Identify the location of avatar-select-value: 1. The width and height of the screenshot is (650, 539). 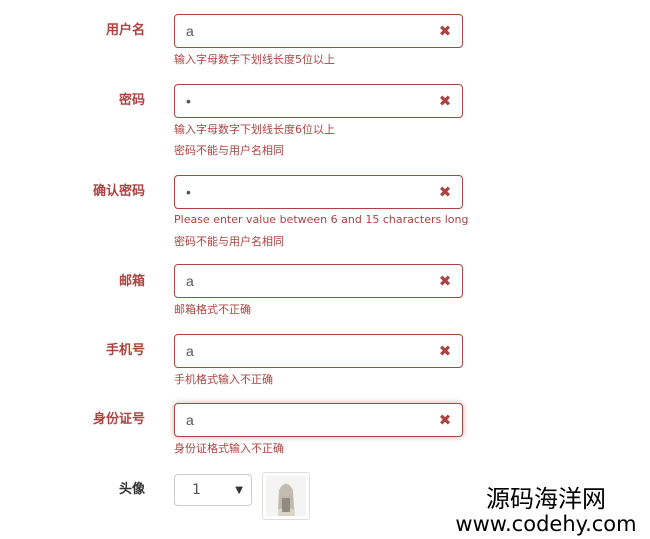
(196, 490).